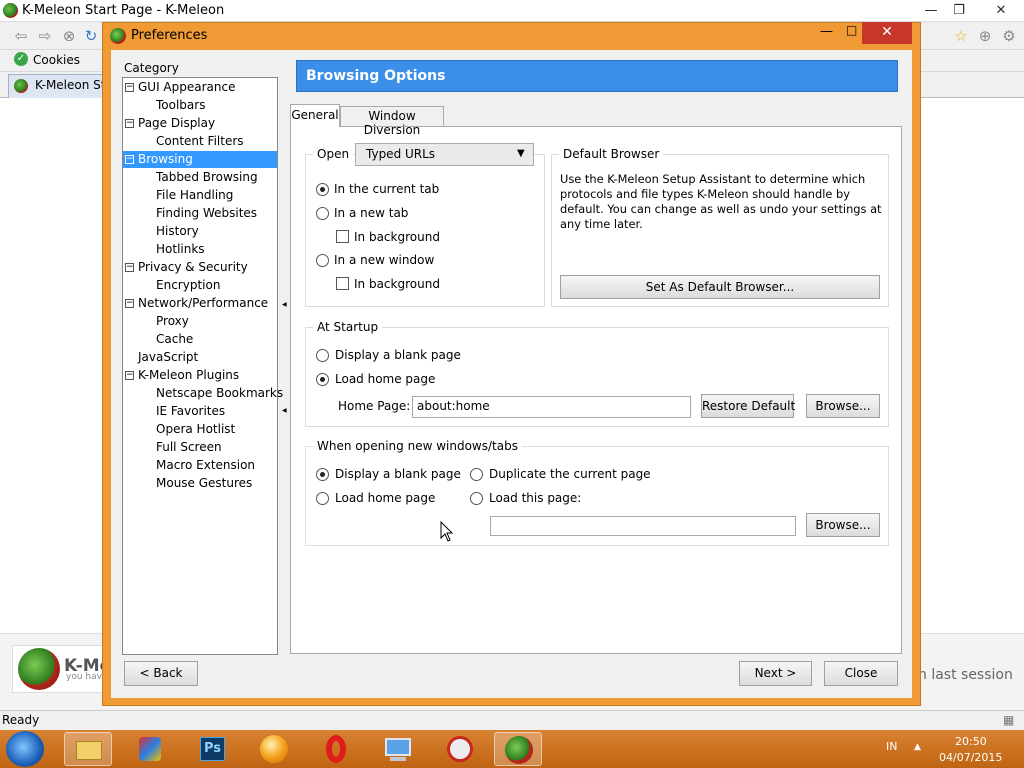 Image resolution: width=1024 pixels, height=768 pixels. Describe the element at coordinates (1001, 11) in the screenshot. I see `close-icon: ✕` at that location.